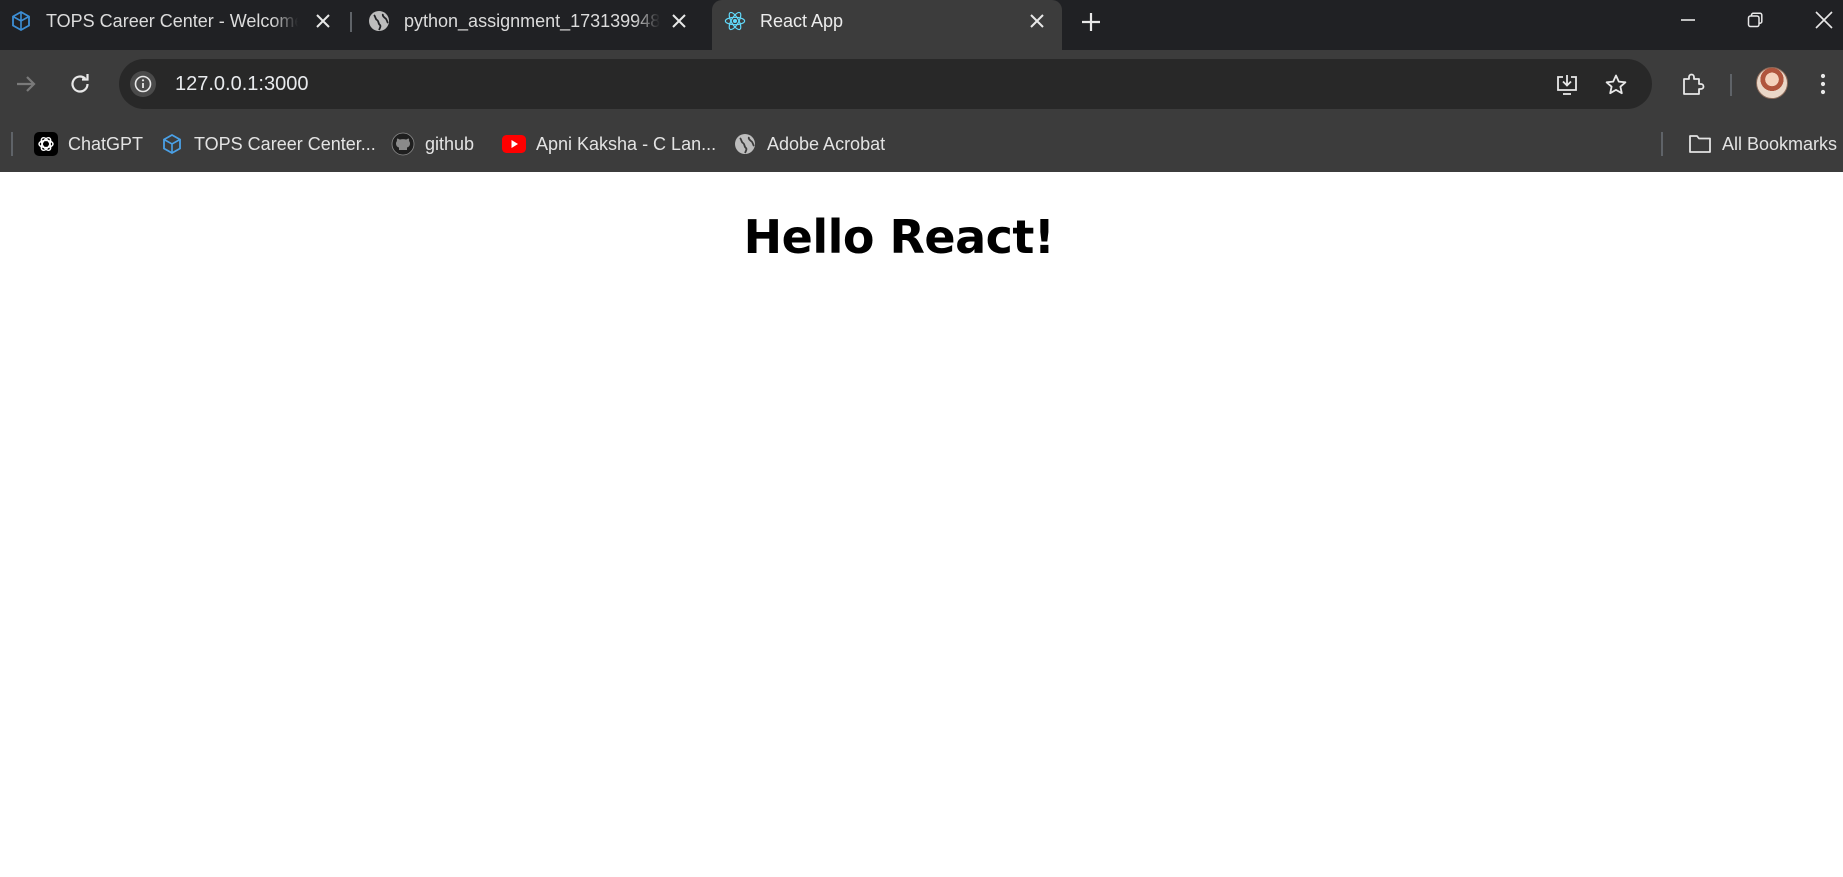 The width and height of the screenshot is (1843, 877). I want to click on tab-separator, so click(351, 22).